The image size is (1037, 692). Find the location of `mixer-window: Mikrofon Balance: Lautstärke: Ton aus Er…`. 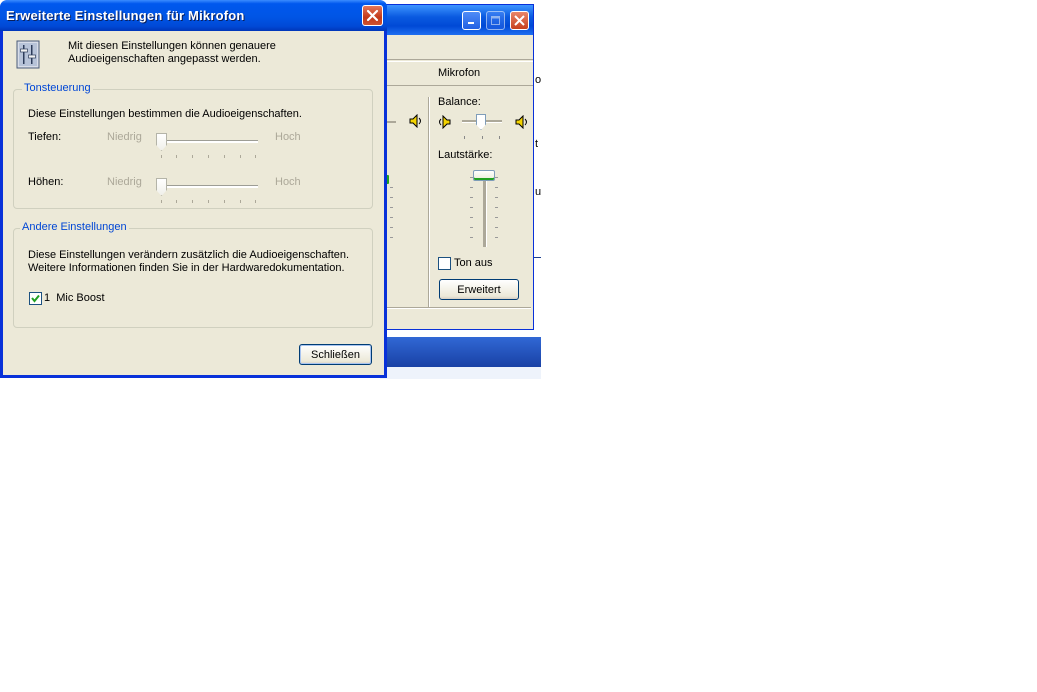

mixer-window: Mikrofon Balance: Lautstärke: Ton aus Er… is located at coordinates (457, 167).